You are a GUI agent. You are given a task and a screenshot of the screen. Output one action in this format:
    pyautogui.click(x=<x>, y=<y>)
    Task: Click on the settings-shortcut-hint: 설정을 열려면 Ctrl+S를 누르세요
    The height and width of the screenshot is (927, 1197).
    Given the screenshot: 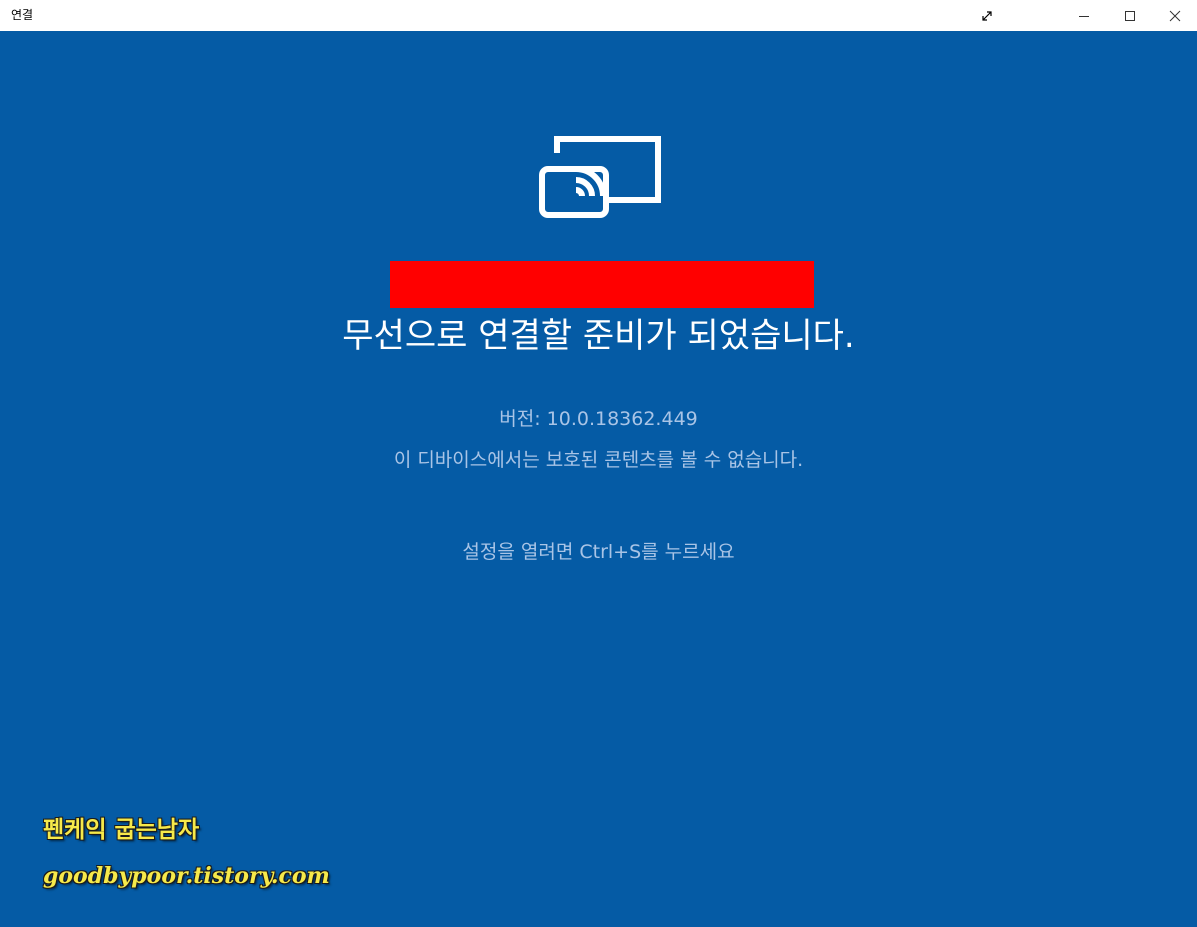 What is the action you would take?
    pyautogui.click(x=598, y=552)
    